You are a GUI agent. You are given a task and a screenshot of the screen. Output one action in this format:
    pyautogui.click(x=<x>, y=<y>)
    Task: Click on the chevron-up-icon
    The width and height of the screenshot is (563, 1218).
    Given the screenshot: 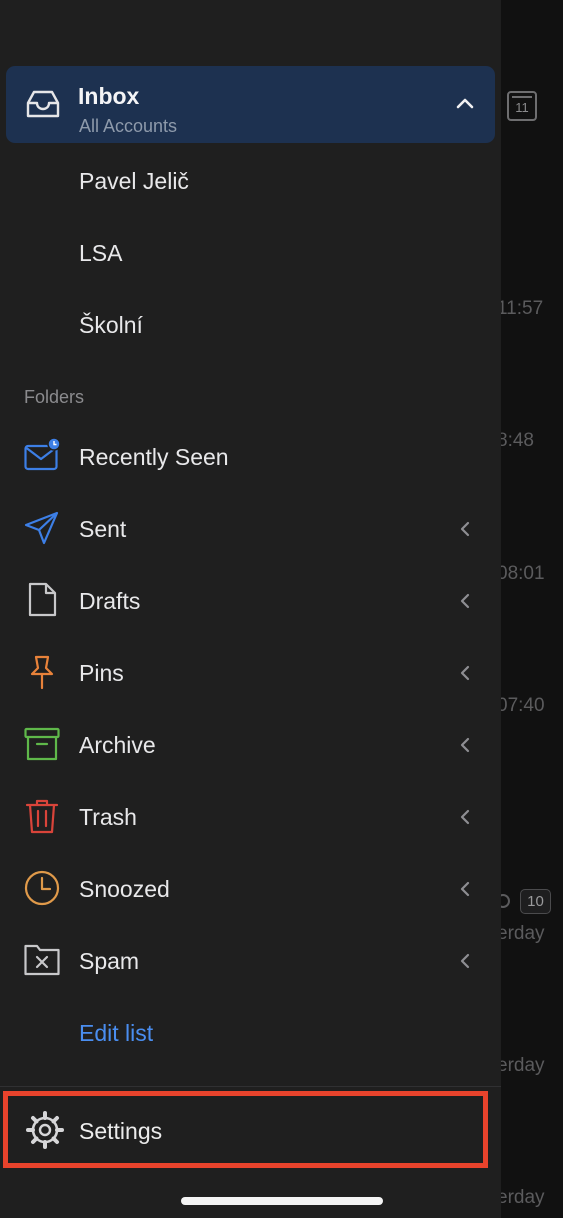 What is the action you would take?
    pyautogui.click(x=465, y=103)
    